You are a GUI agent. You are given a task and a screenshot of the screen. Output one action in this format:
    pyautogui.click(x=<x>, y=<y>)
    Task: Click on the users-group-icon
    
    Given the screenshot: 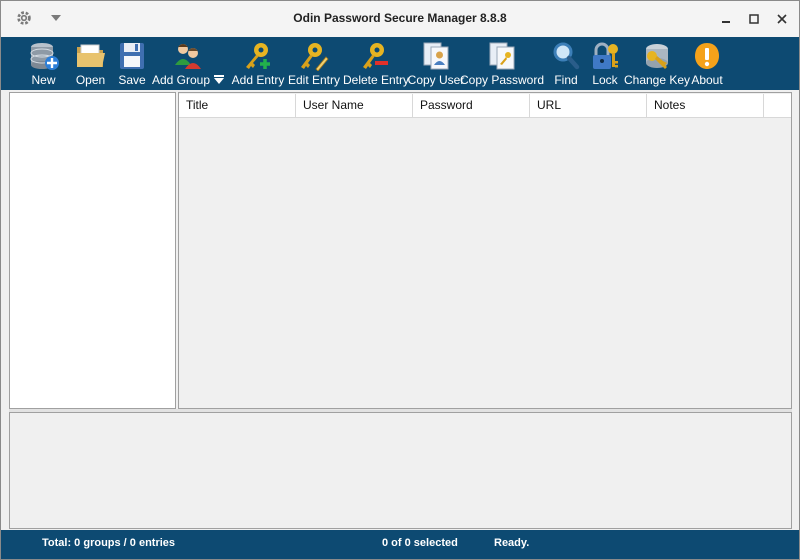 What is the action you would take?
    pyautogui.click(x=188, y=56)
    